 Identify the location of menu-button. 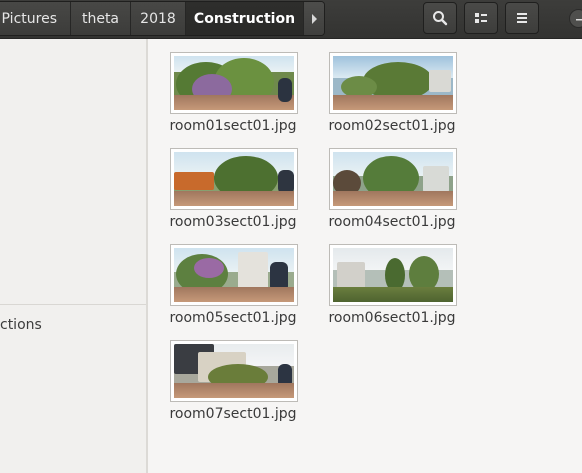
(522, 18).